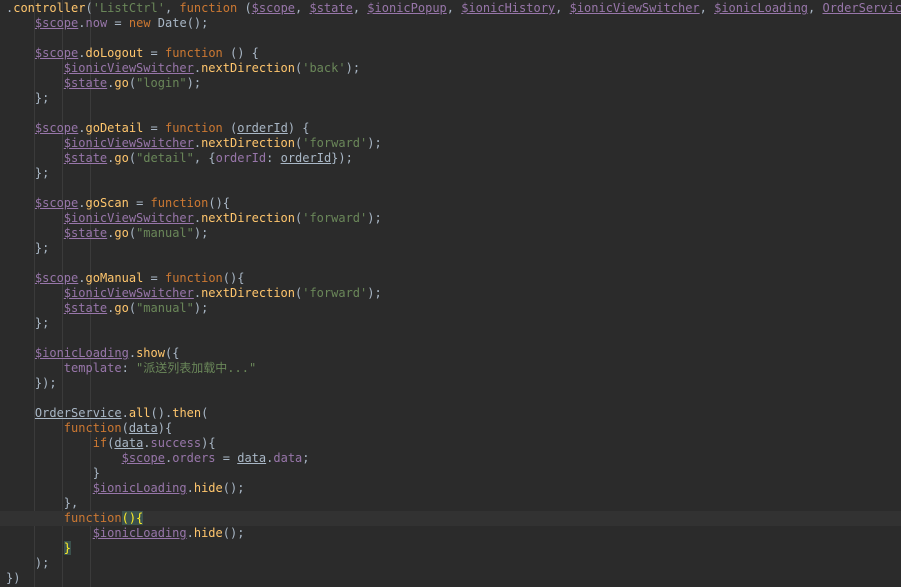 The width and height of the screenshot is (901, 587). I want to click on code-line: );, so click(450, 563).